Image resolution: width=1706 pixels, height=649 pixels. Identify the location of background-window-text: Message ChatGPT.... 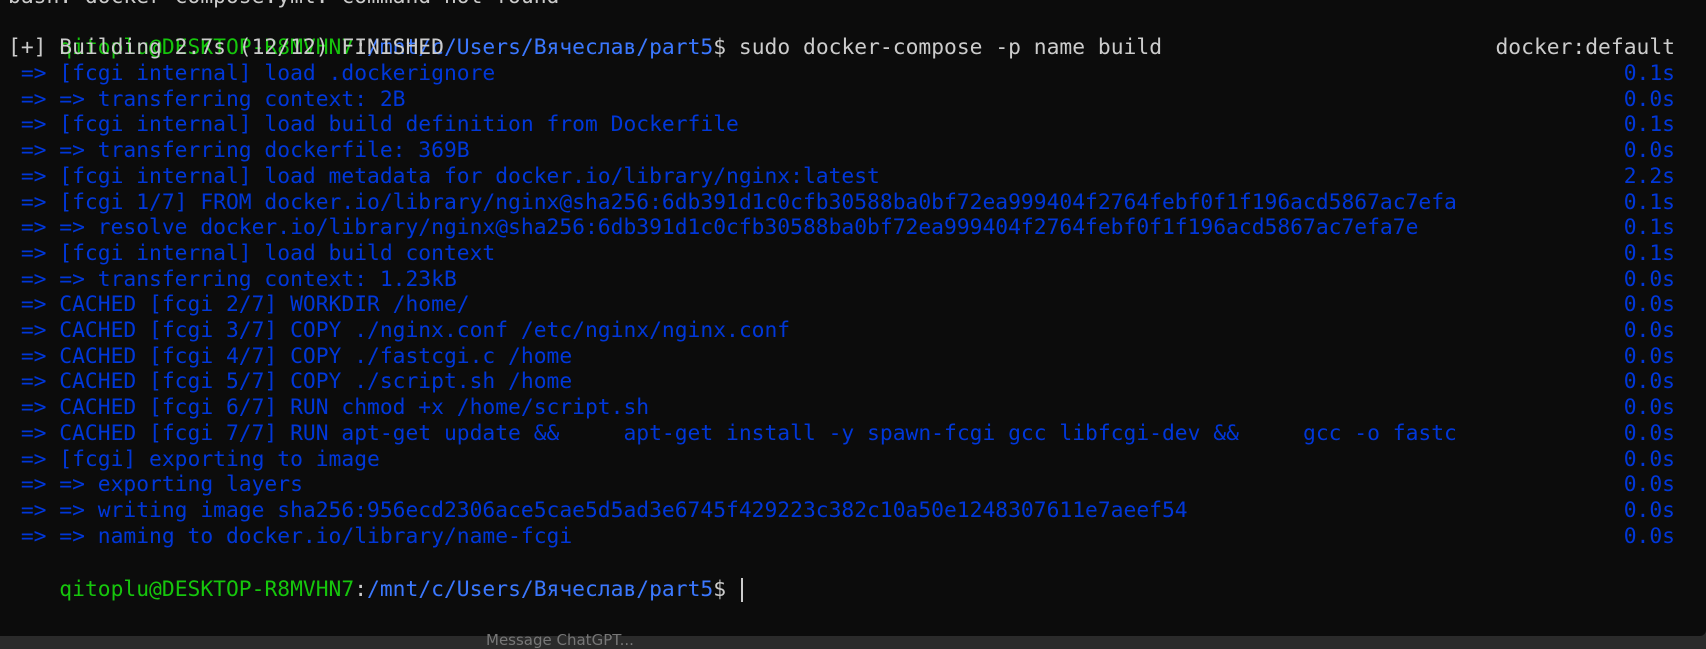
(560, 640).